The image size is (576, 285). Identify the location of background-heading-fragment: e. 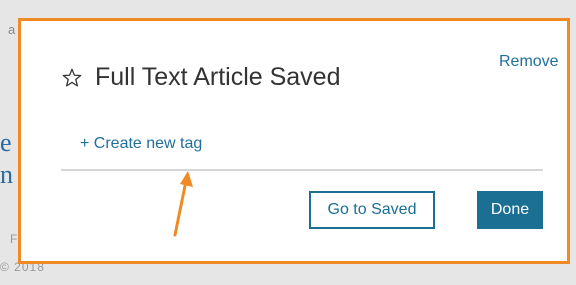
(6, 142).